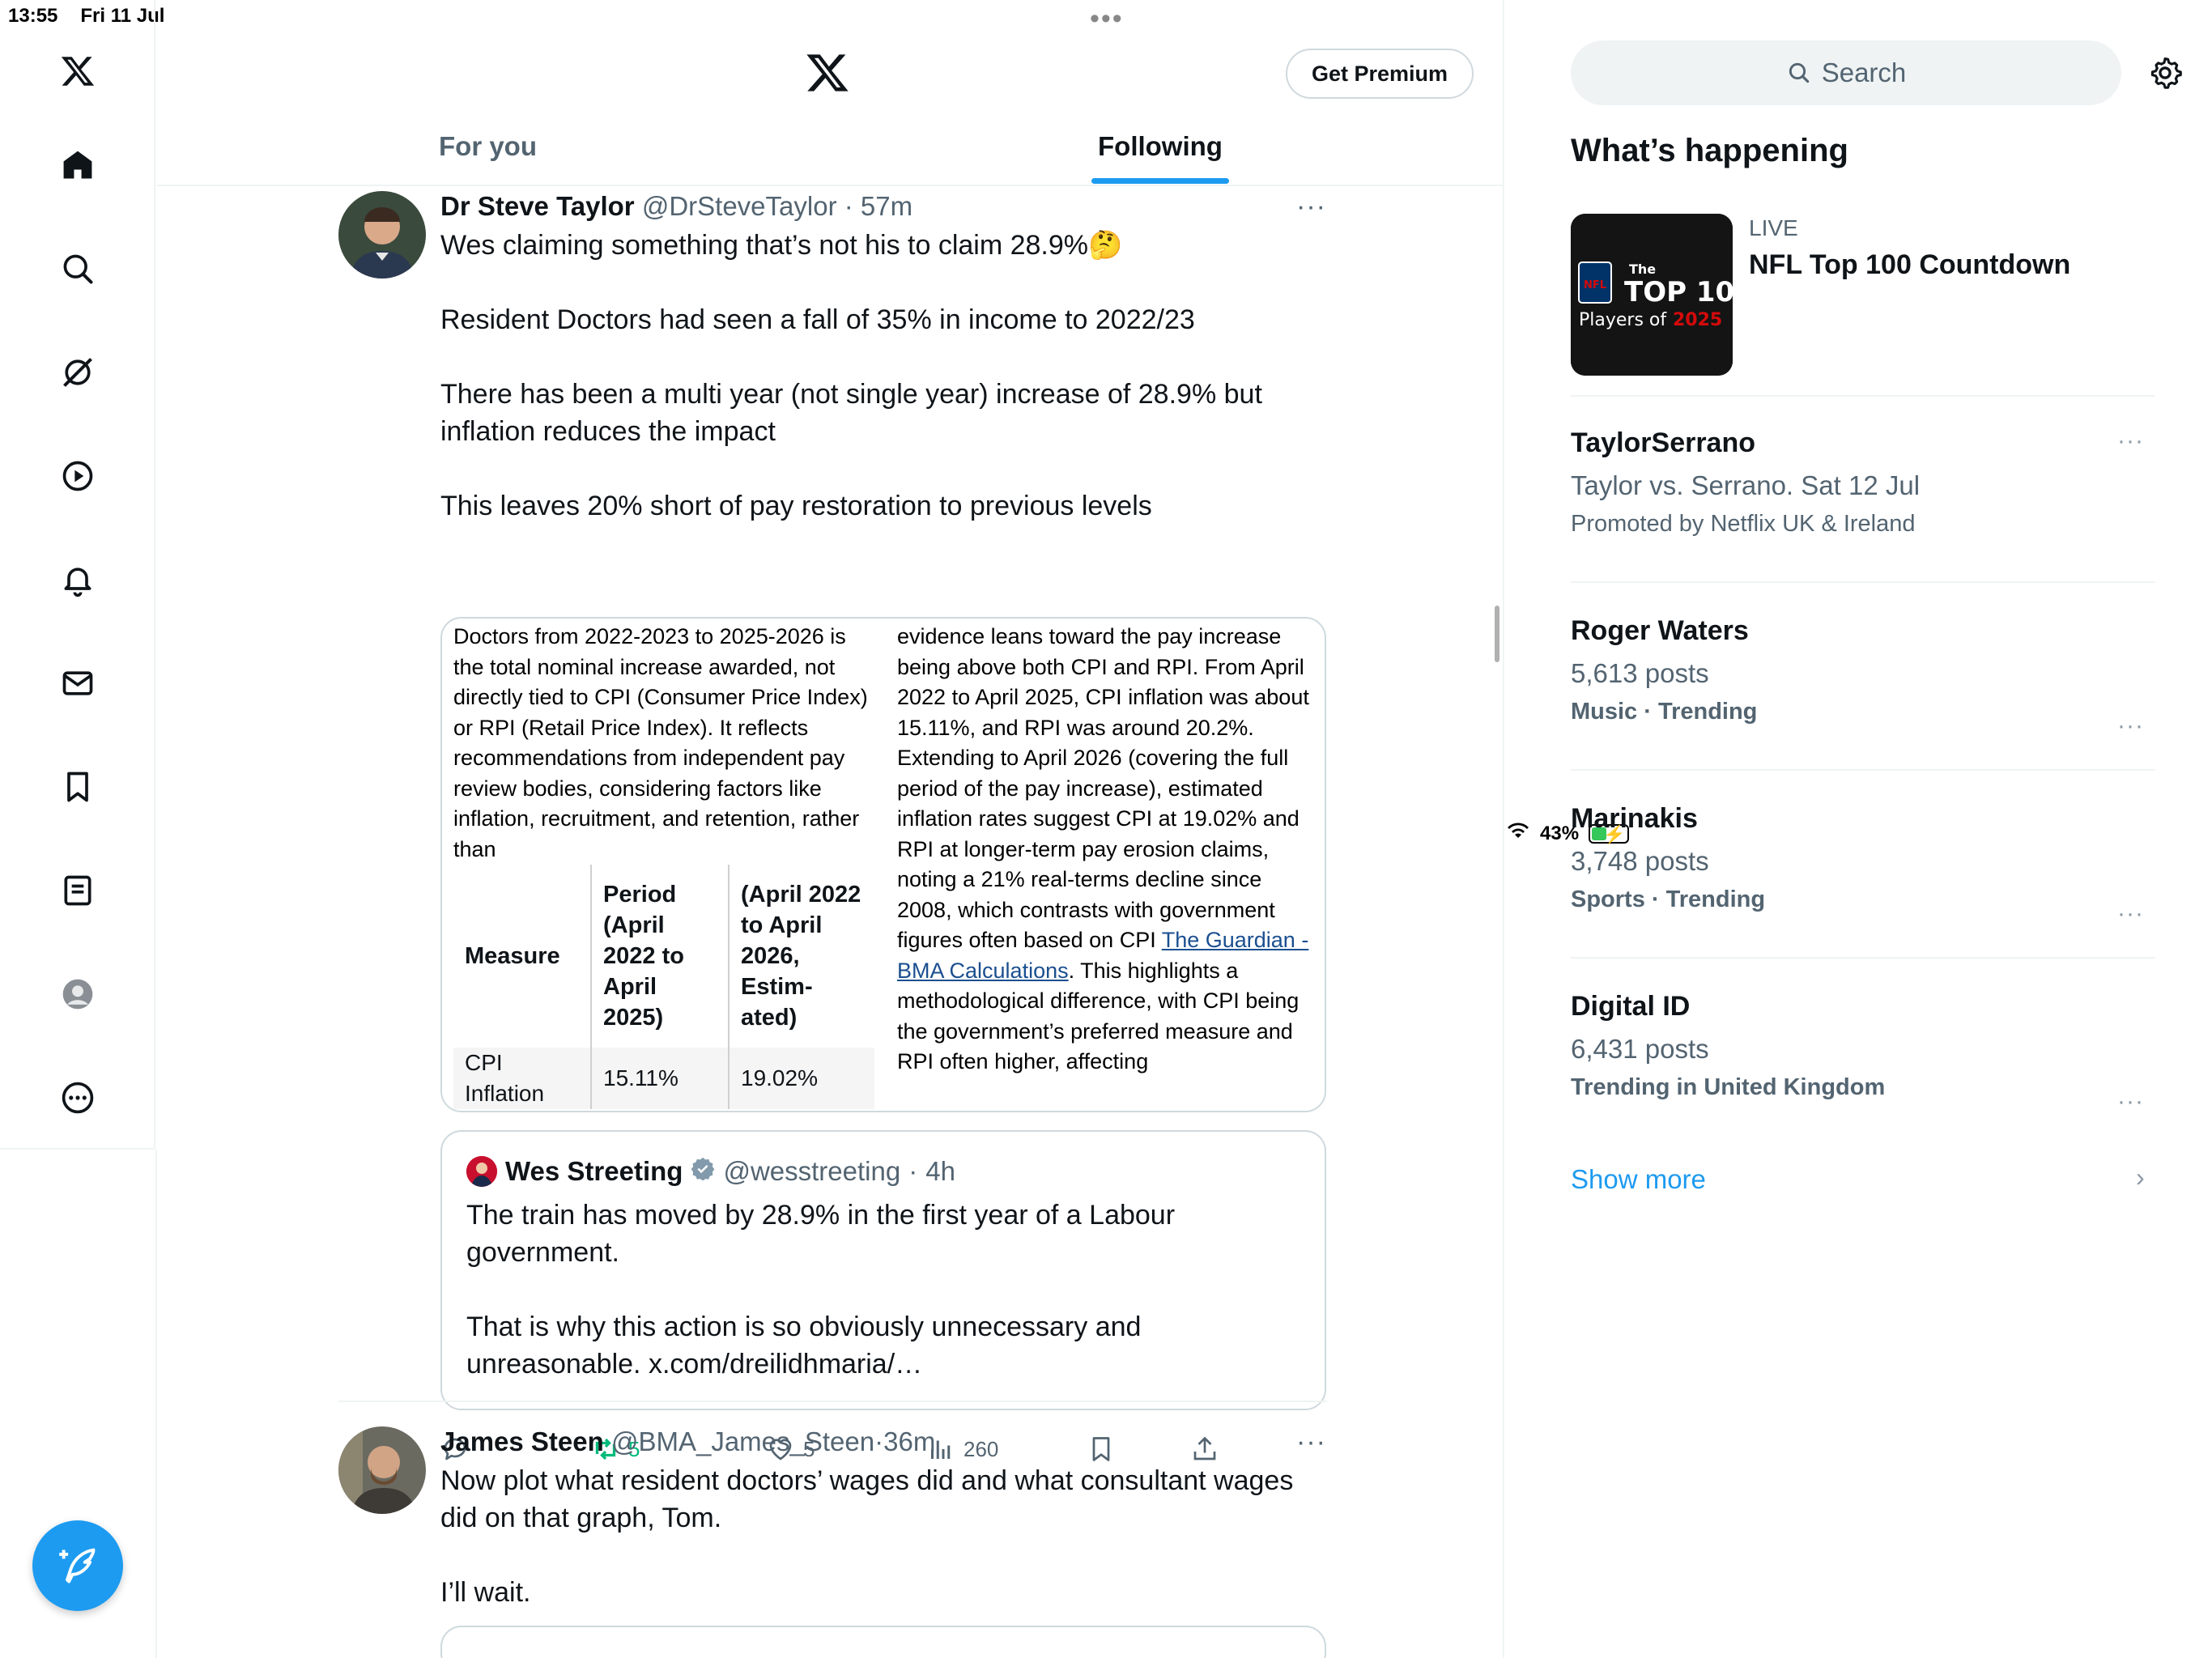  I want to click on lists-icon, so click(77, 890).